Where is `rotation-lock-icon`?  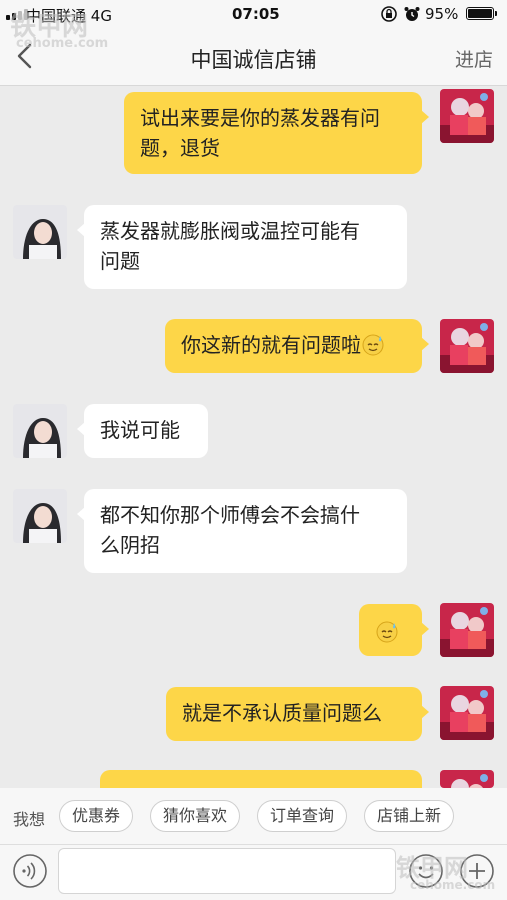 rotation-lock-icon is located at coordinates (389, 16).